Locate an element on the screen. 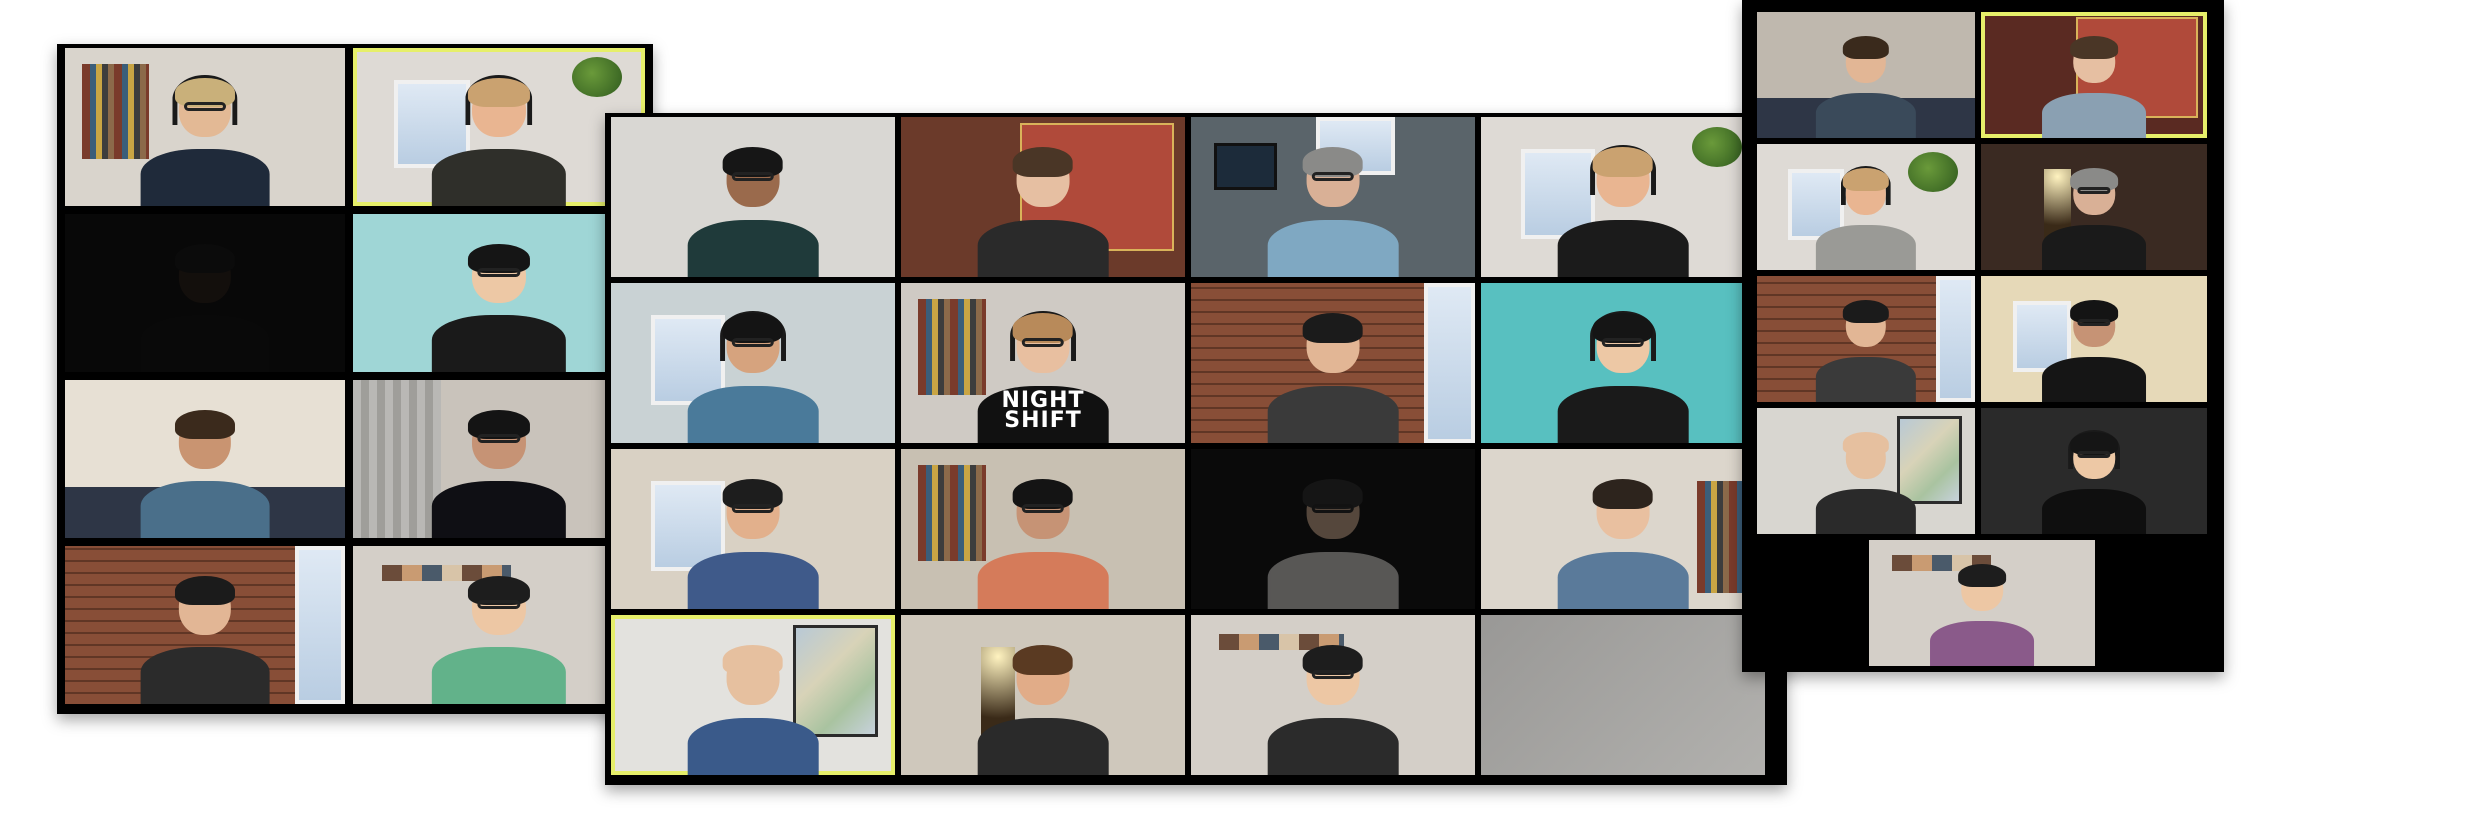 Image resolution: width=2473 pixels, height=824 pixels. window-pane is located at coordinates (1449, 363).